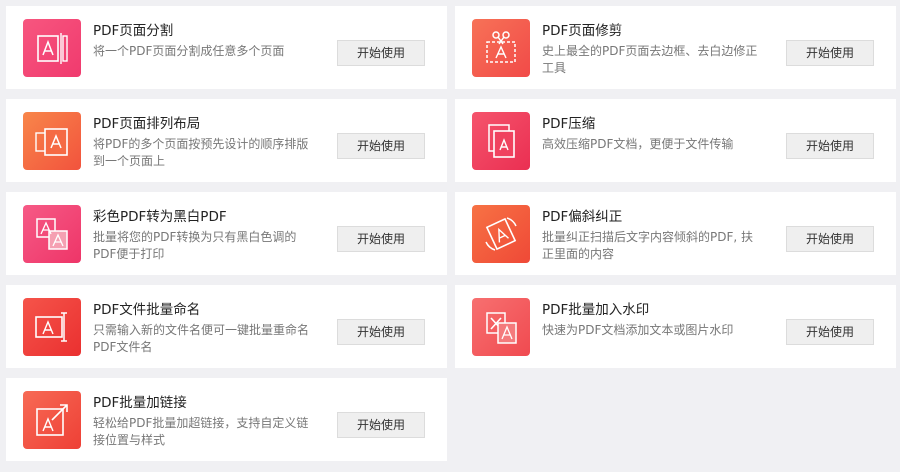 This screenshot has height=472, width=900. Describe the element at coordinates (201, 338) in the screenshot. I see `tool-description: 只需输入新的文件名便可一键批量重命名PDF文件名` at that location.